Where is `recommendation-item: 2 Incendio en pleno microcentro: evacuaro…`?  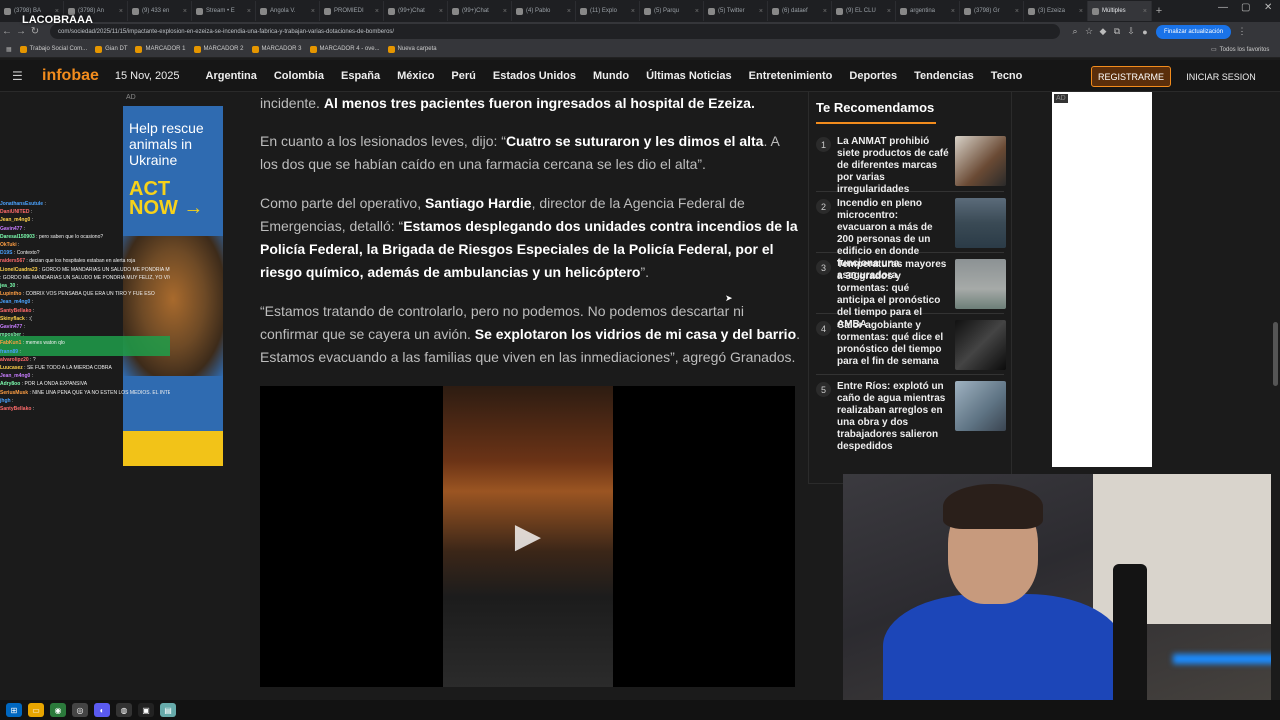
recommendation-item: 2 Incendio en pleno microcentro: evacuaro… is located at coordinates (911, 236).